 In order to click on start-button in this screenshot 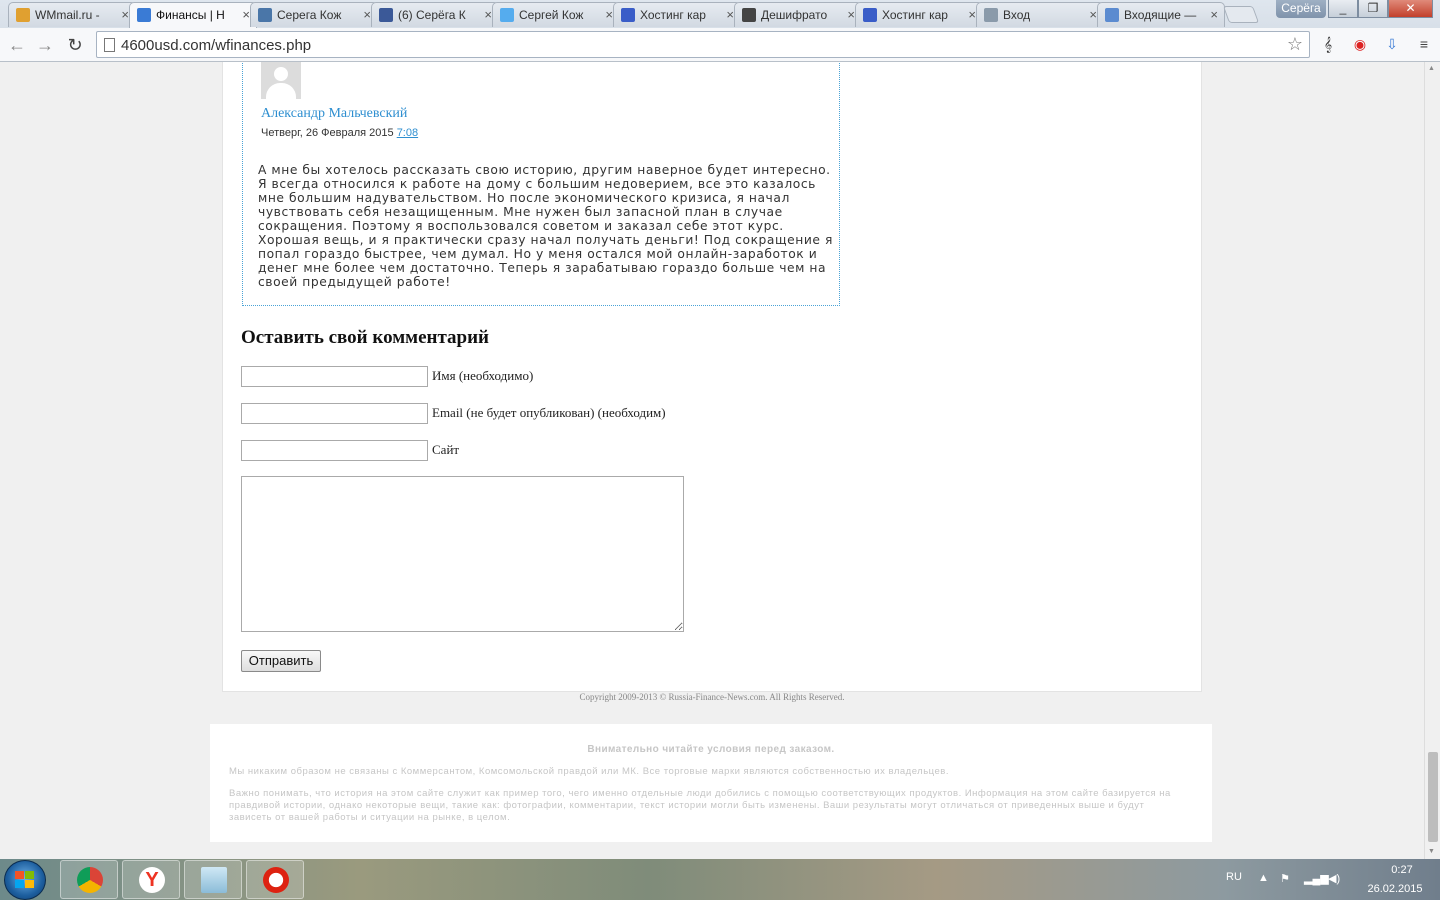, I will do `click(25, 880)`.